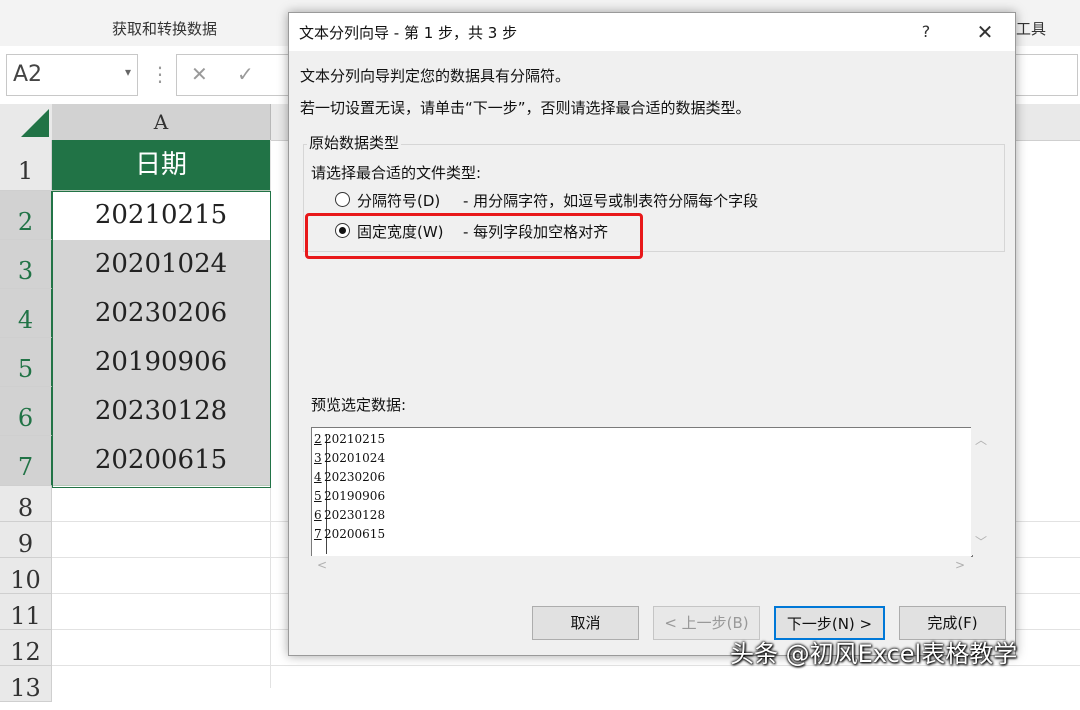 This screenshot has width=1080, height=710. I want to click on row-header-1: 1, so click(26, 165).